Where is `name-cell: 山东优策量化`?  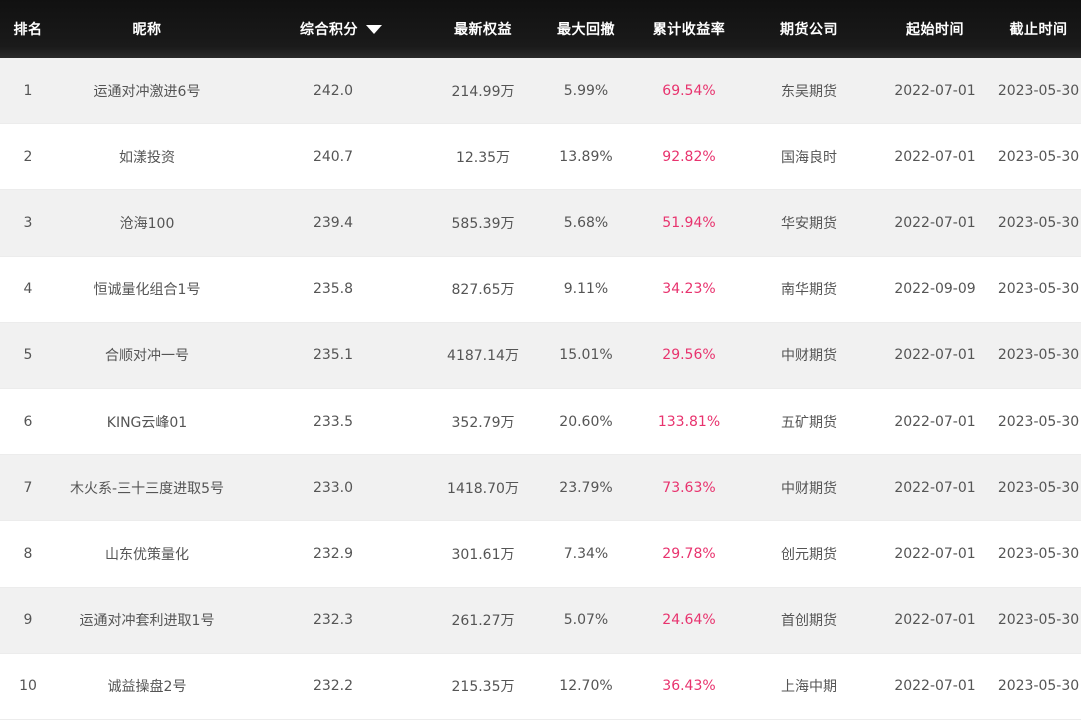
name-cell: 山东优策量化 is located at coordinates (147, 553).